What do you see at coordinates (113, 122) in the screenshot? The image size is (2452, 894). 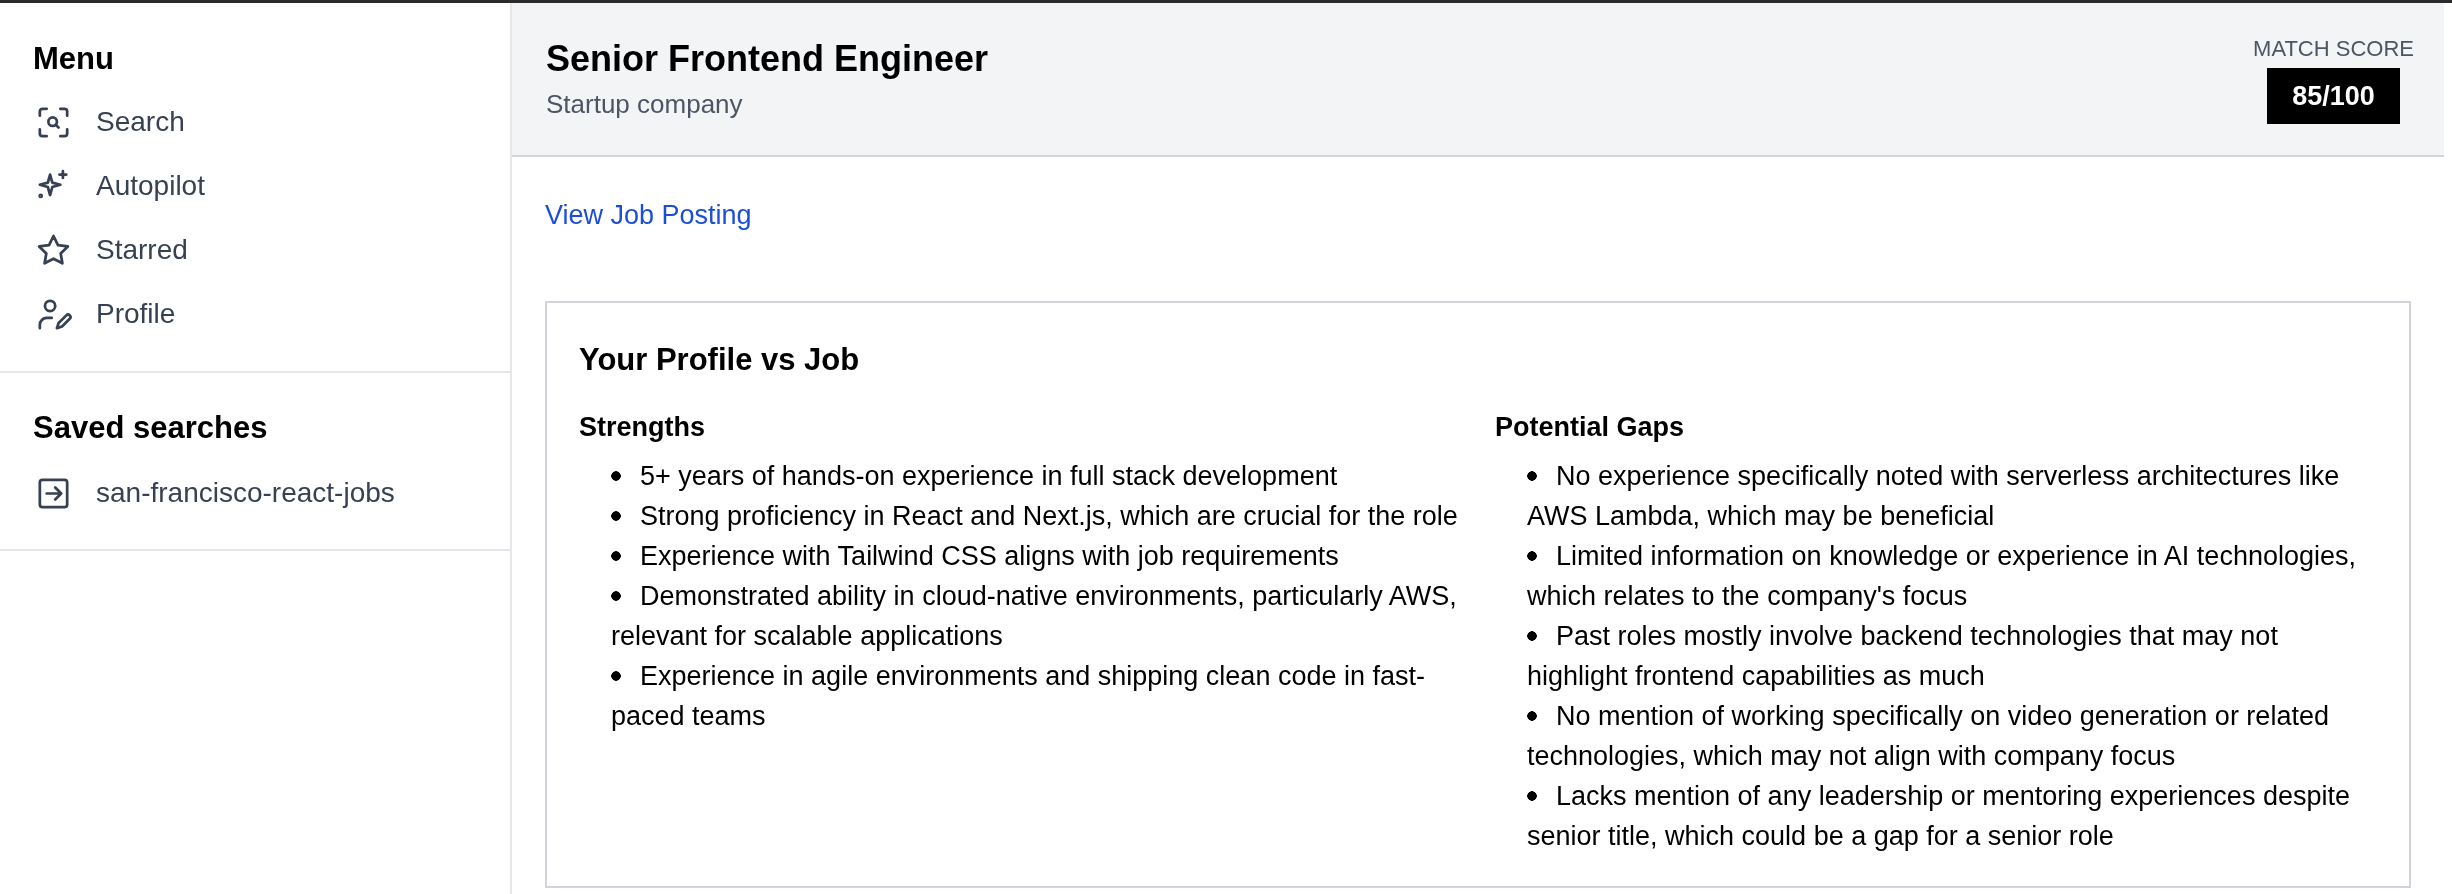 I see `sidebar-item: Search` at bounding box center [113, 122].